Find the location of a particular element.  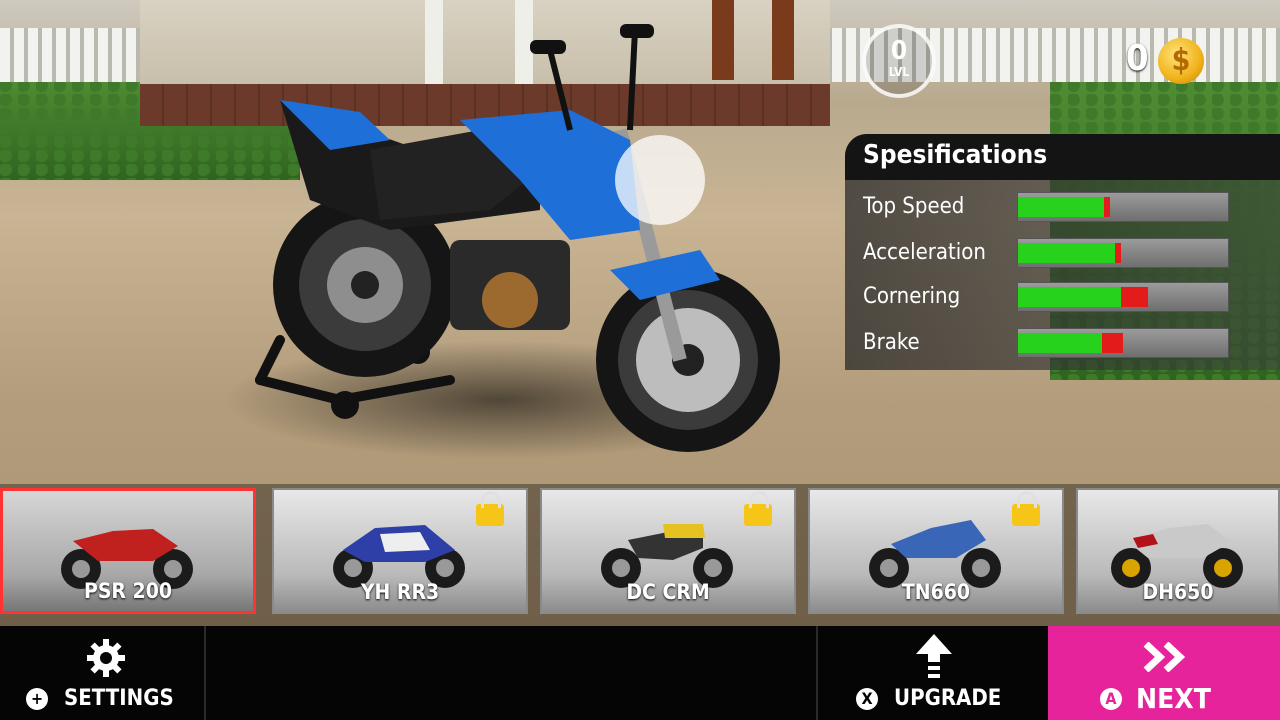

bike-name: TN660 is located at coordinates (936, 592).